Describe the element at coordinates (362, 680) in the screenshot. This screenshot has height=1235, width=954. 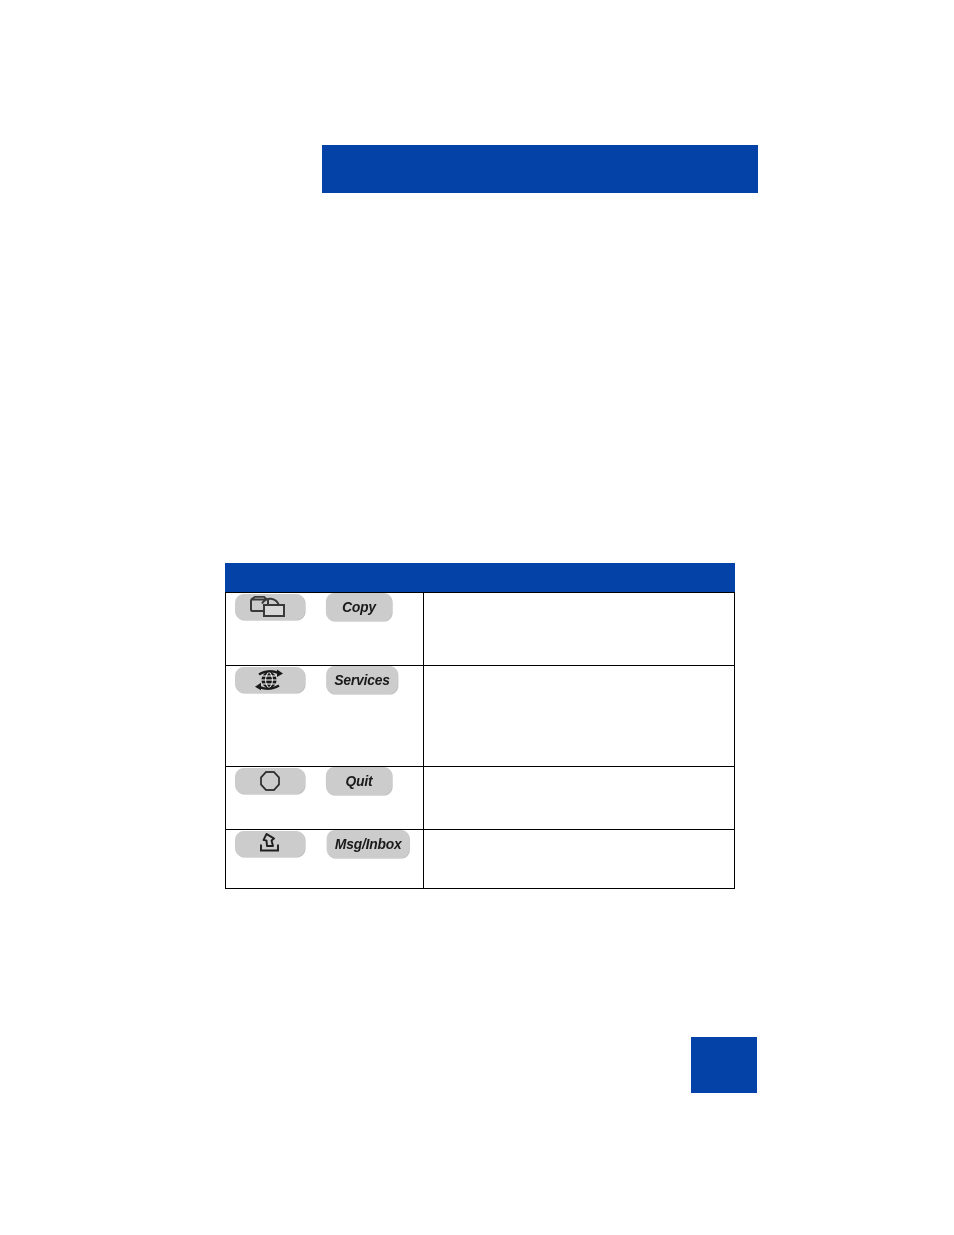
I see `services-key-button: Services` at that location.